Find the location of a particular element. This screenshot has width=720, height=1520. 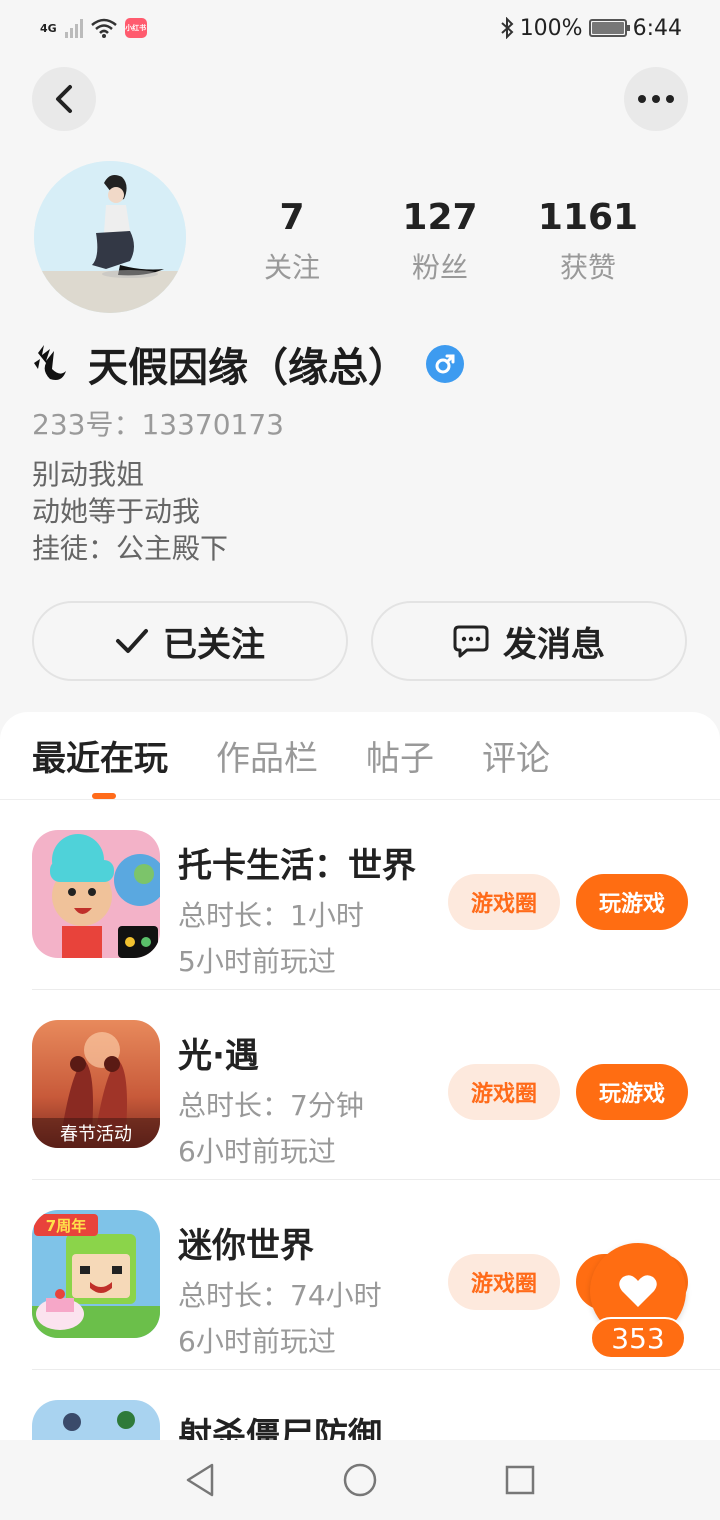

game-icon-mini-world-text: 7周年 is located at coordinates (66, 1226).